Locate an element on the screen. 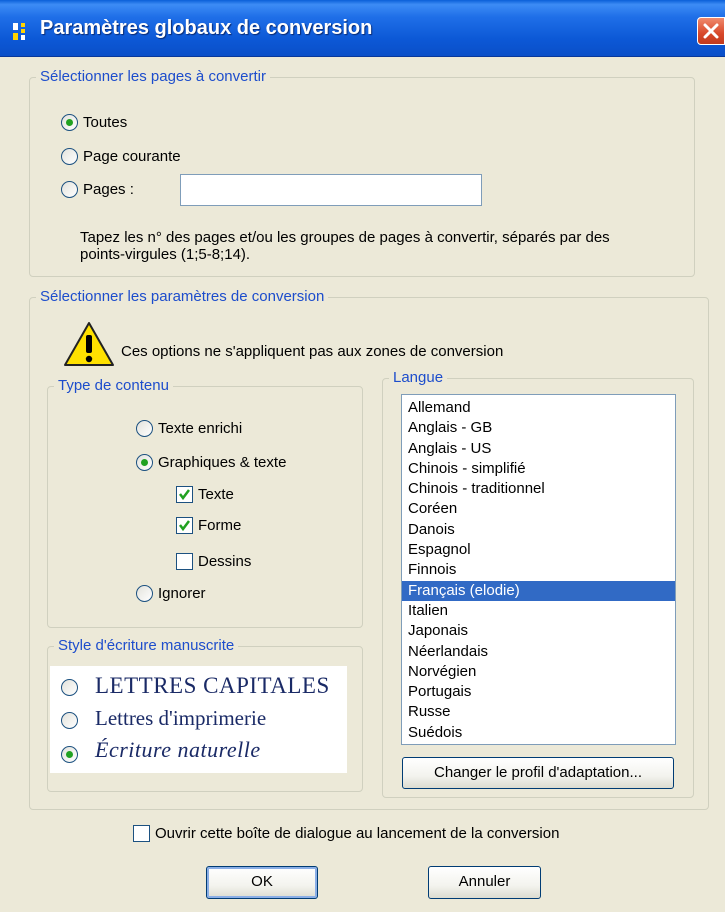 This screenshot has height=912, width=725. natural-writing-sample-label: Écriture naturelle is located at coordinates (178, 749).